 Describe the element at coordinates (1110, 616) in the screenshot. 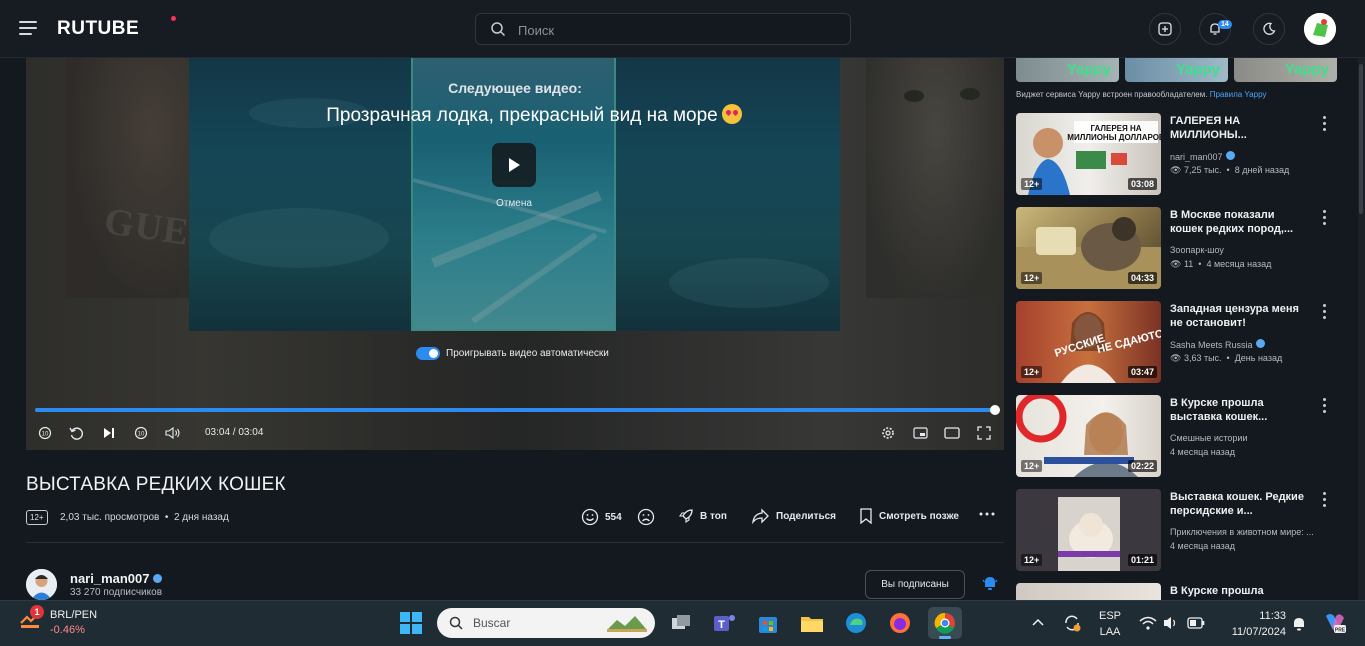

I see `language-indicator: ESP` at that location.